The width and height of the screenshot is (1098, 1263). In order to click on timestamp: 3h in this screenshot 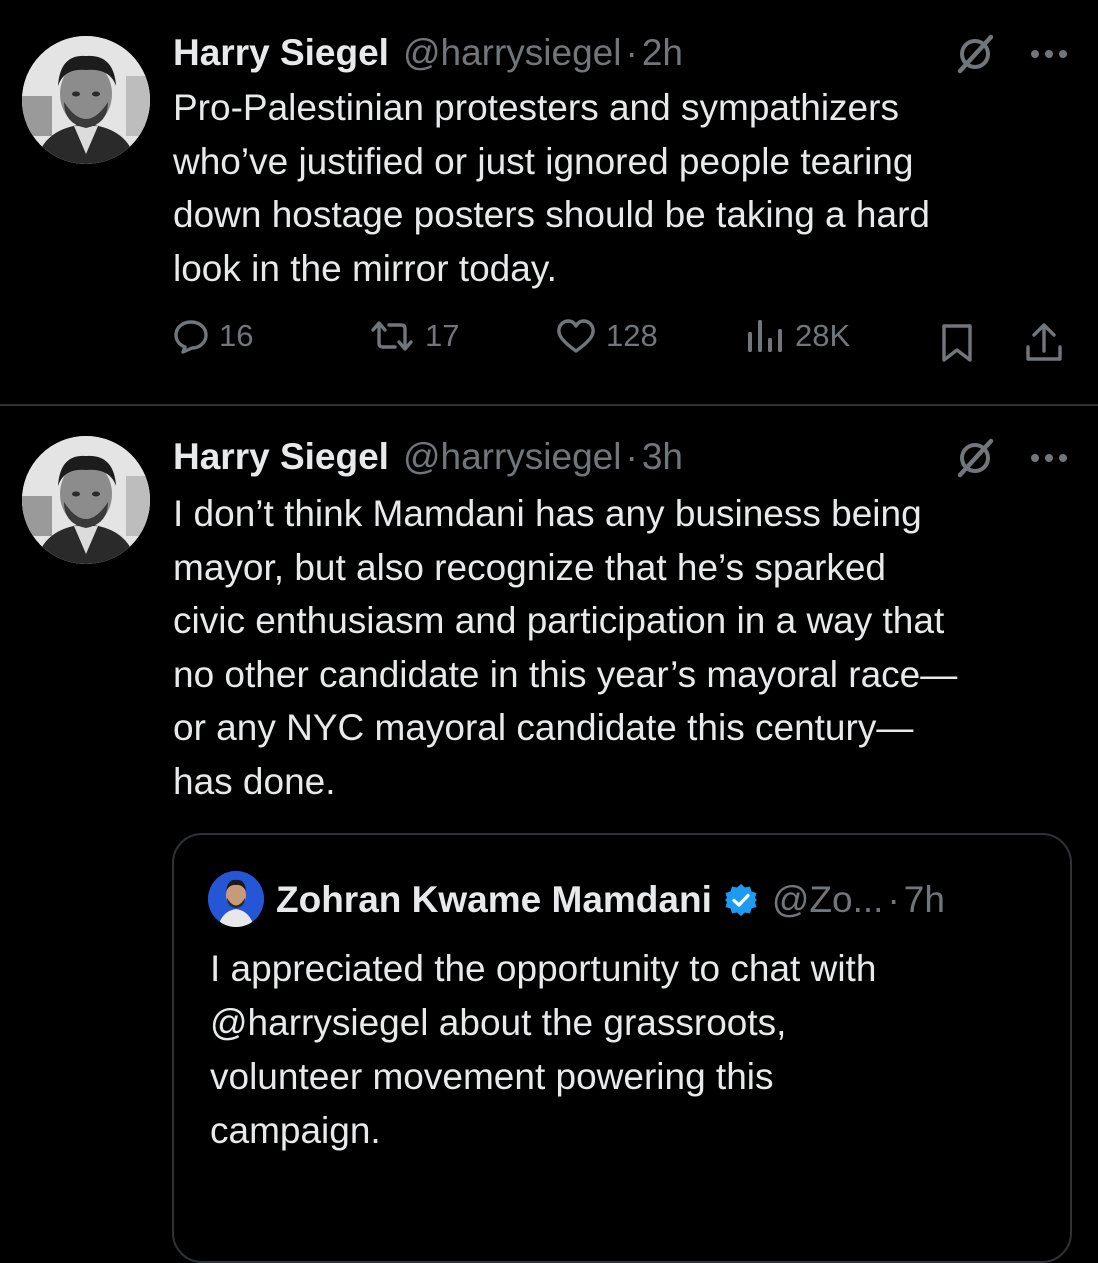, I will do `click(662, 457)`.